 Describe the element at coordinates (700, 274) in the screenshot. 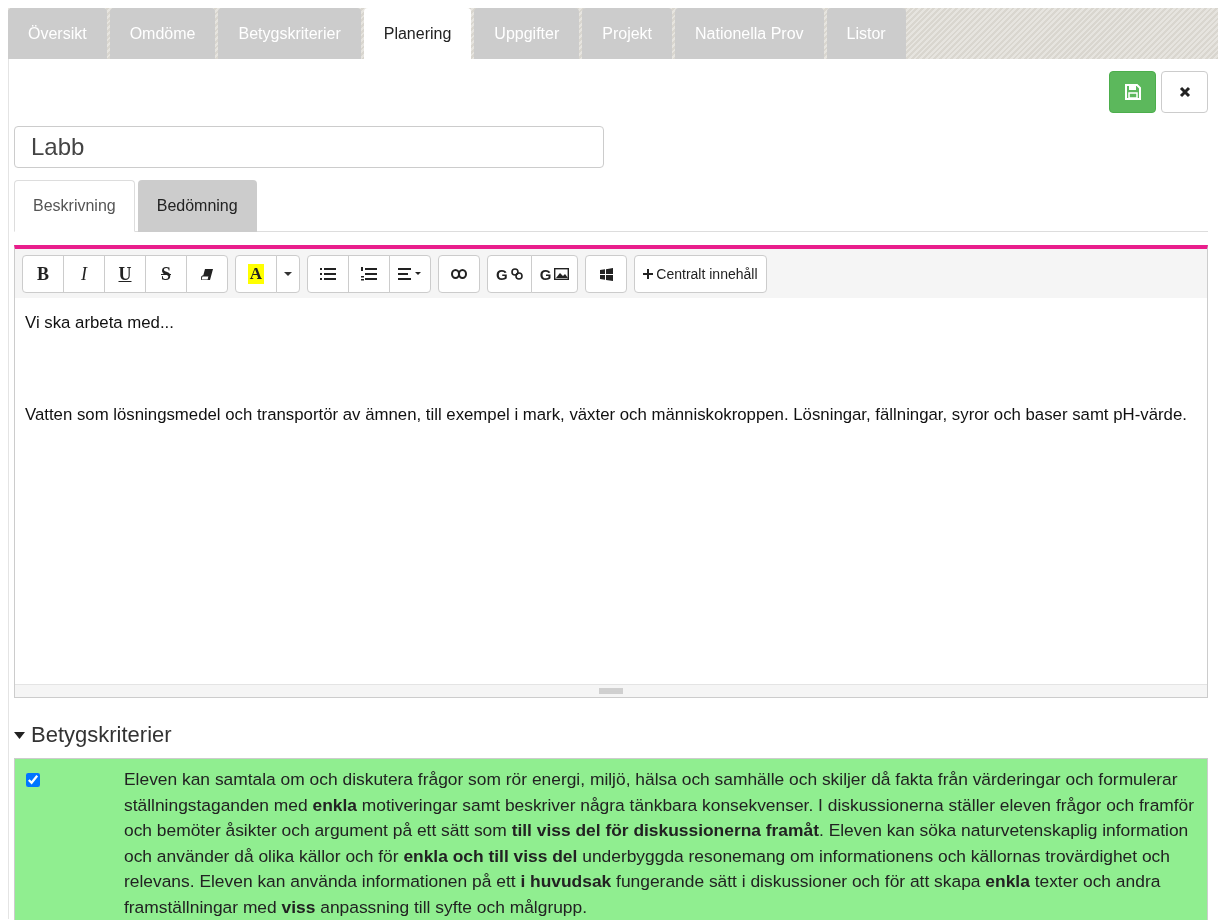

I see `central-content-button: Centralt innehåll` at that location.